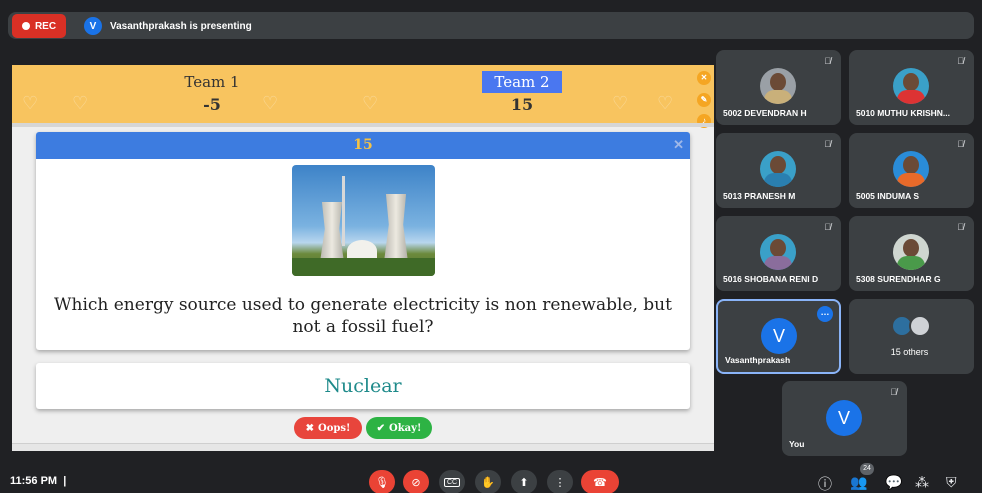 This screenshot has width=982, height=493. Describe the element at coordinates (909, 352) in the screenshot. I see `others-count: 15 others` at that location.